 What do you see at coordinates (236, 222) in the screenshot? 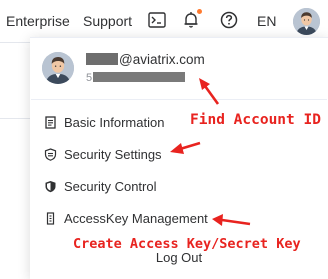
I see `arrow-to-accesskey` at bounding box center [236, 222].